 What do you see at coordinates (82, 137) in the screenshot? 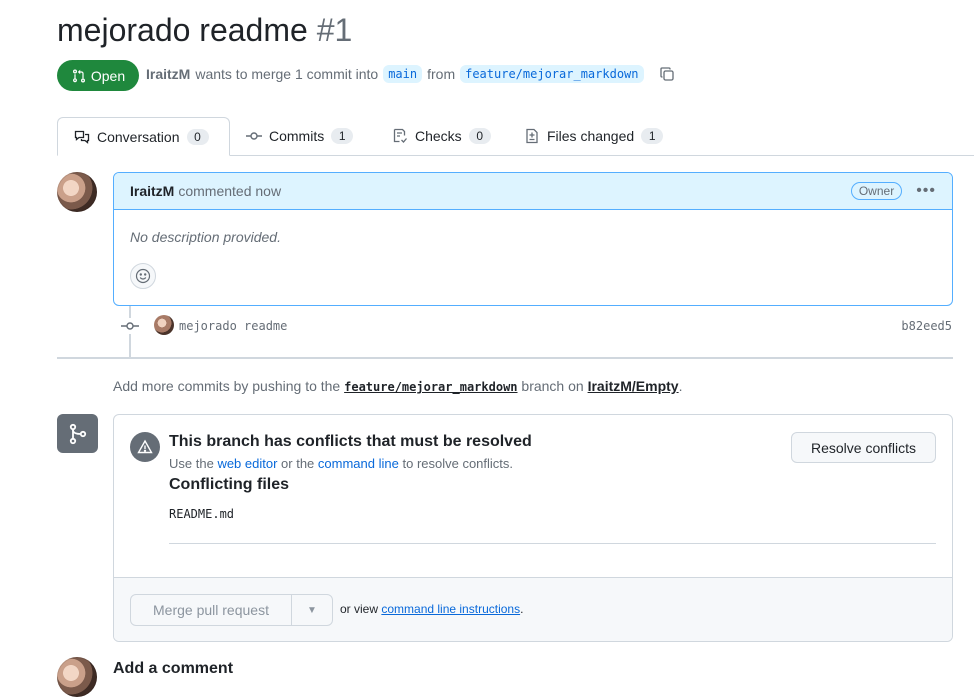
I see `comment-discussion-icon` at bounding box center [82, 137].